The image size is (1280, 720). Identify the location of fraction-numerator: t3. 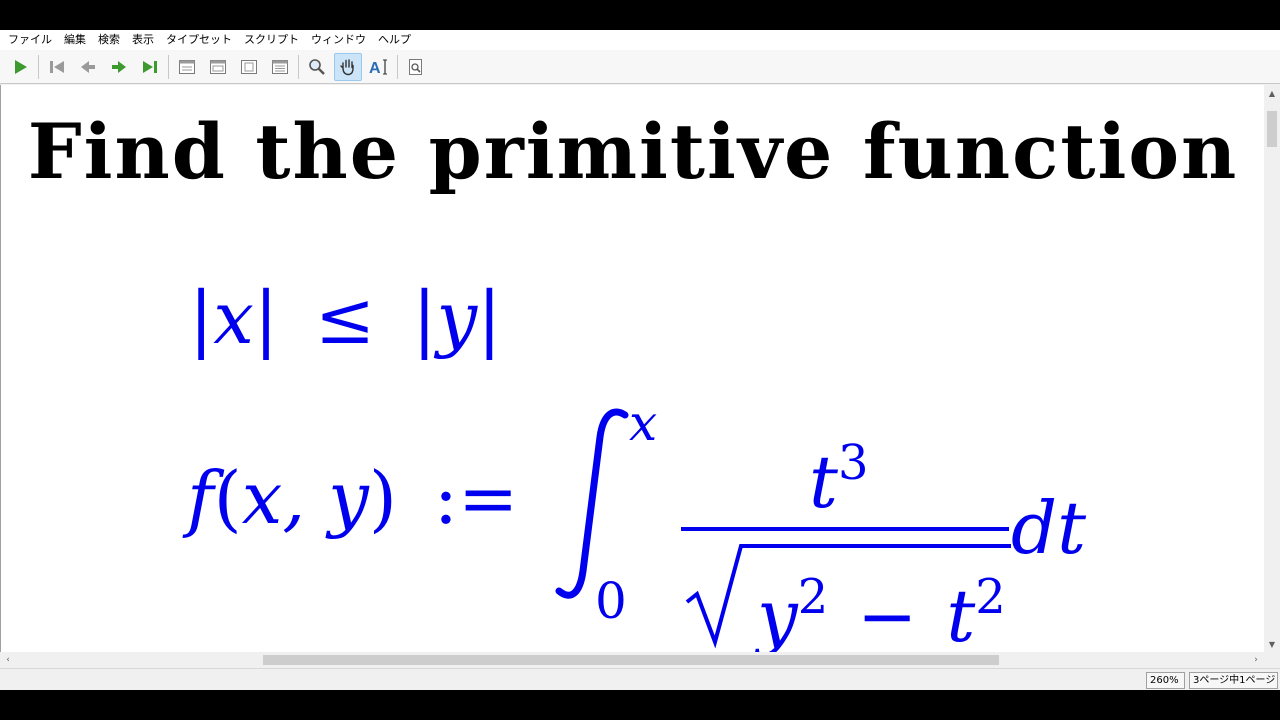
(838, 472).